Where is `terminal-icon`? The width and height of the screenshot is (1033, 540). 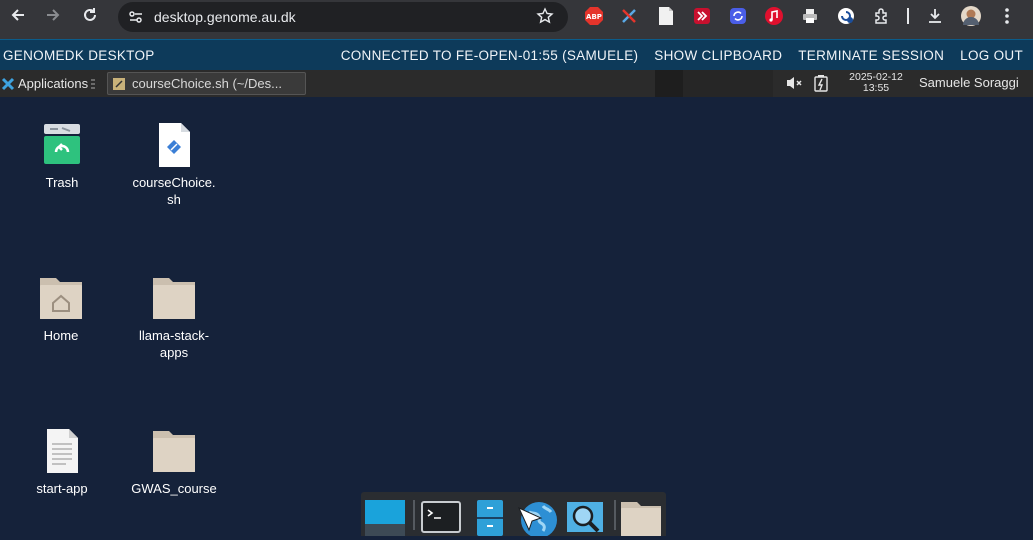 terminal-icon is located at coordinates (441, 517).